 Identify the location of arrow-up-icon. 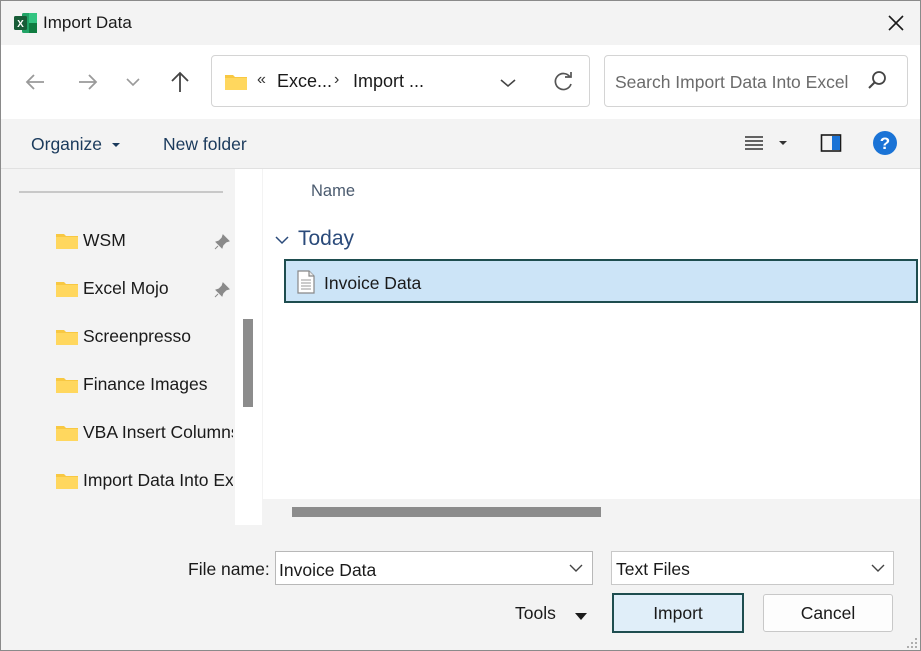
(180, 81).